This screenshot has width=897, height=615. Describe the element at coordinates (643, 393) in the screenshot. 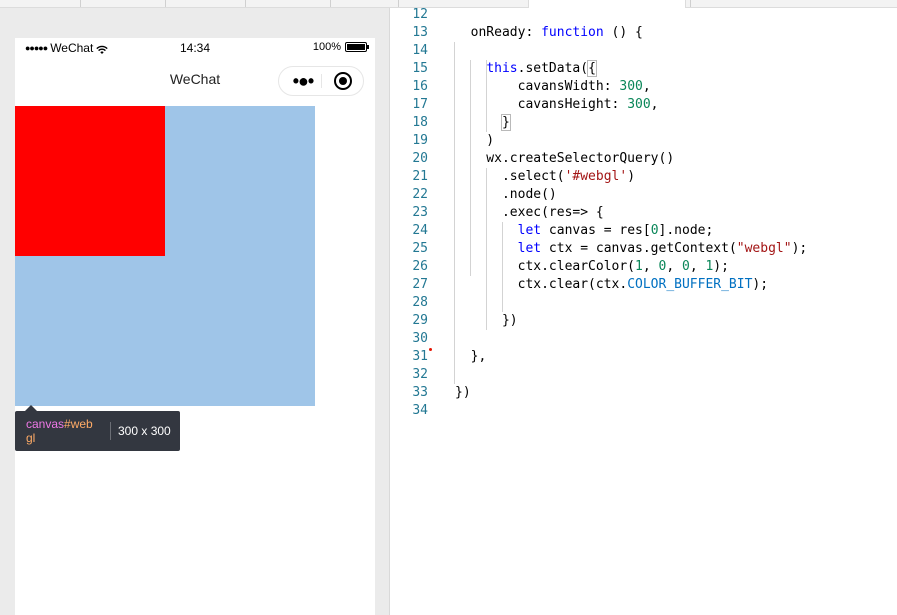

I see `code-line: 33})` at that location.